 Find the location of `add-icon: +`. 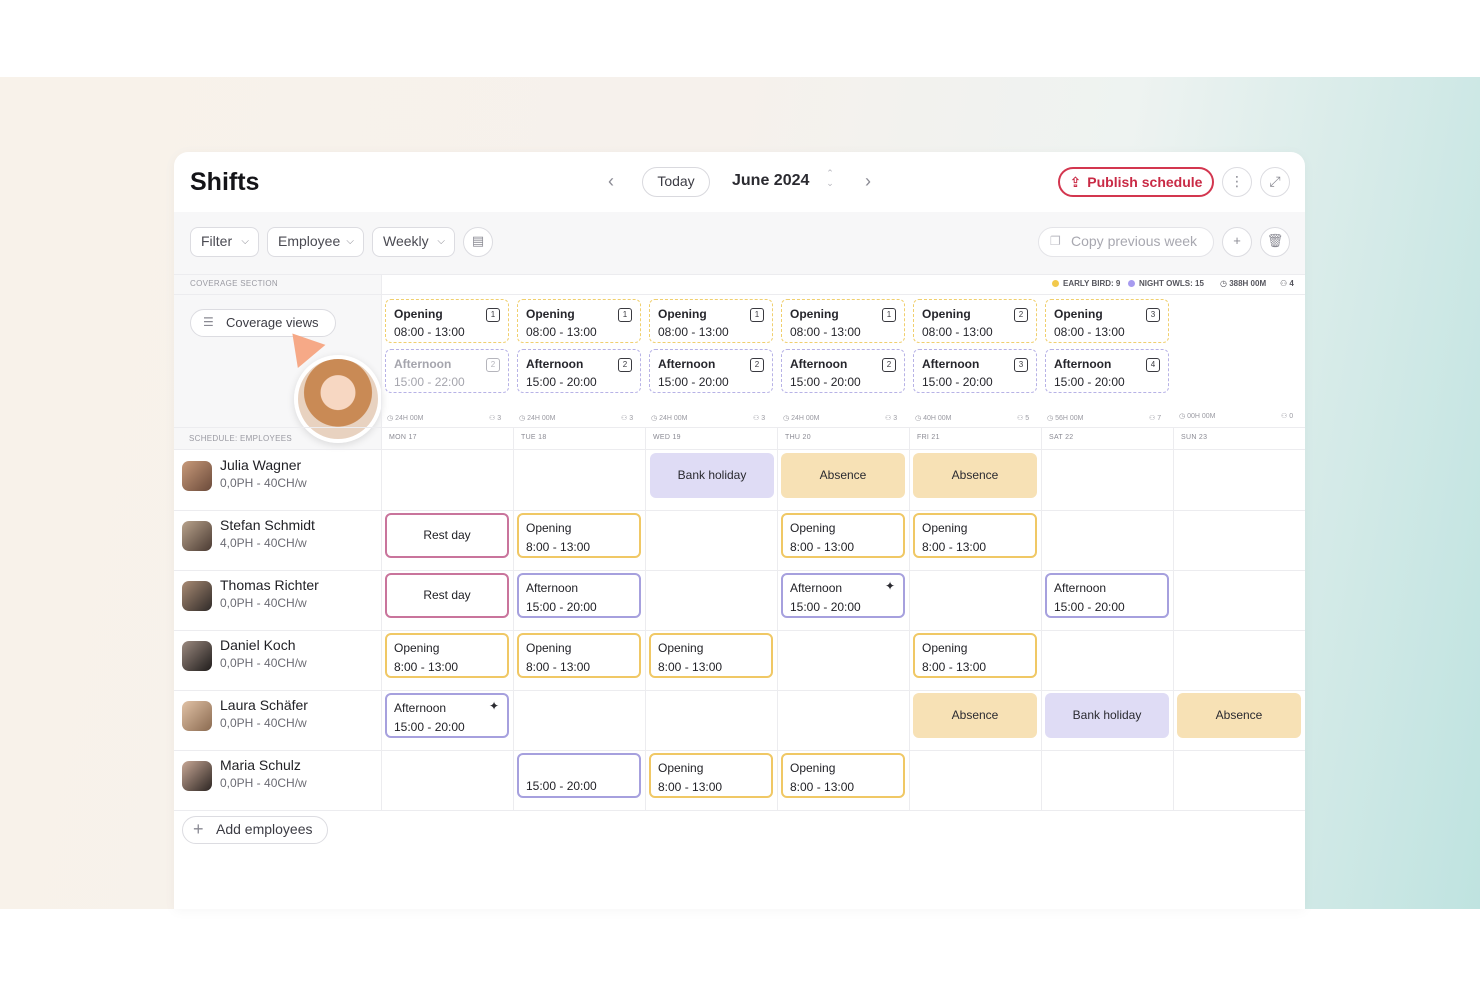

add-icon: + is located at coordinates (1237, 242).